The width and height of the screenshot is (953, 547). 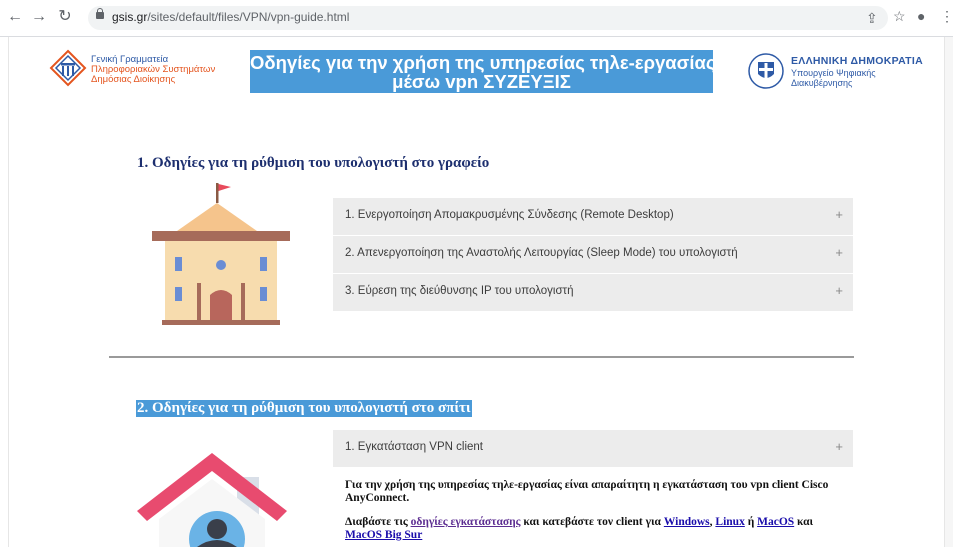 I want to click on windows-download-link: Windows, so click(x=687, y=522).